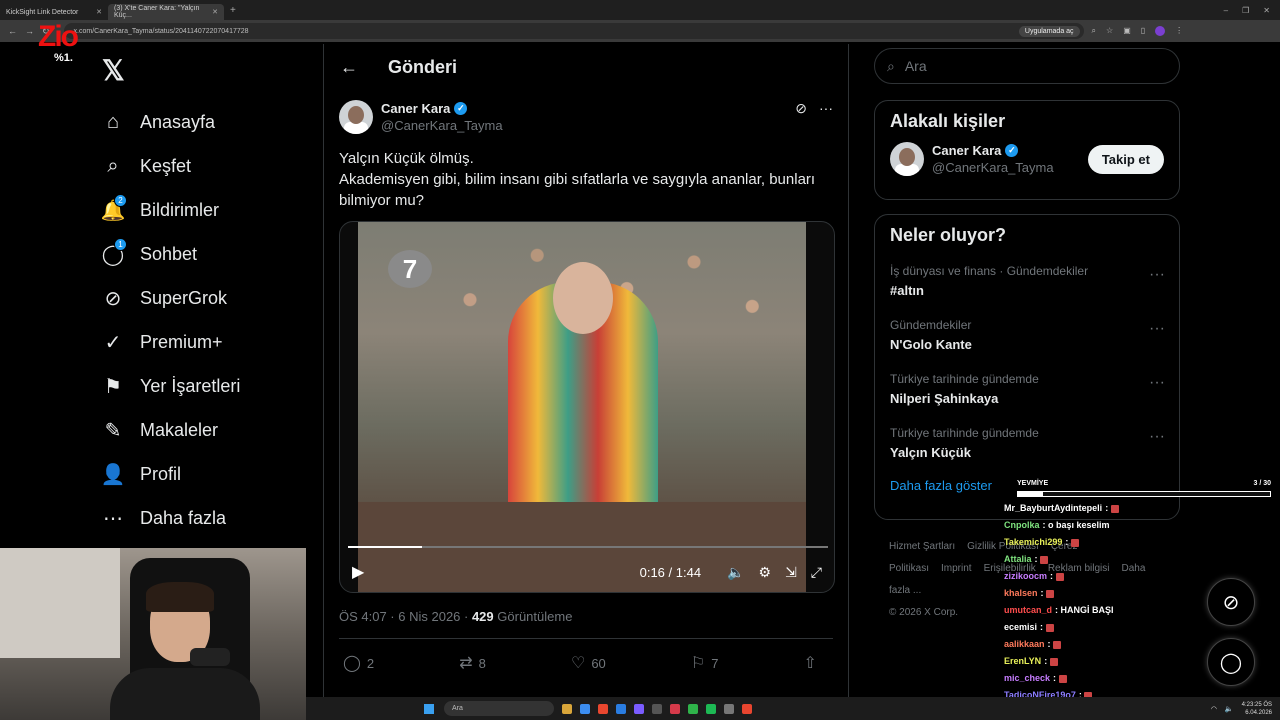 Image resolution: width=1280 pixels, height=720 pixels. I want to click on reply-button: ◯ 2, so click(358, 663).